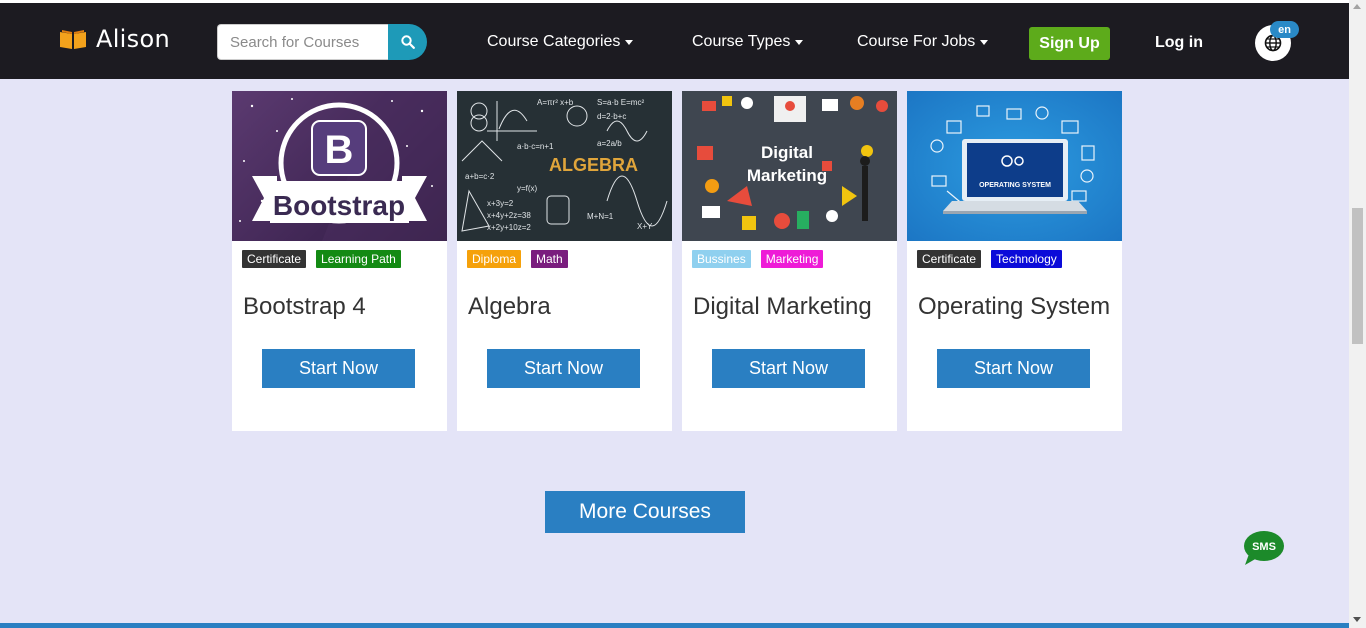 The height and width of the screenshot is (628, 1366). Describe the element at coordinates (593, 165) in the screenshot. I see `thumbnail-text: ALGEBRA` at that location.